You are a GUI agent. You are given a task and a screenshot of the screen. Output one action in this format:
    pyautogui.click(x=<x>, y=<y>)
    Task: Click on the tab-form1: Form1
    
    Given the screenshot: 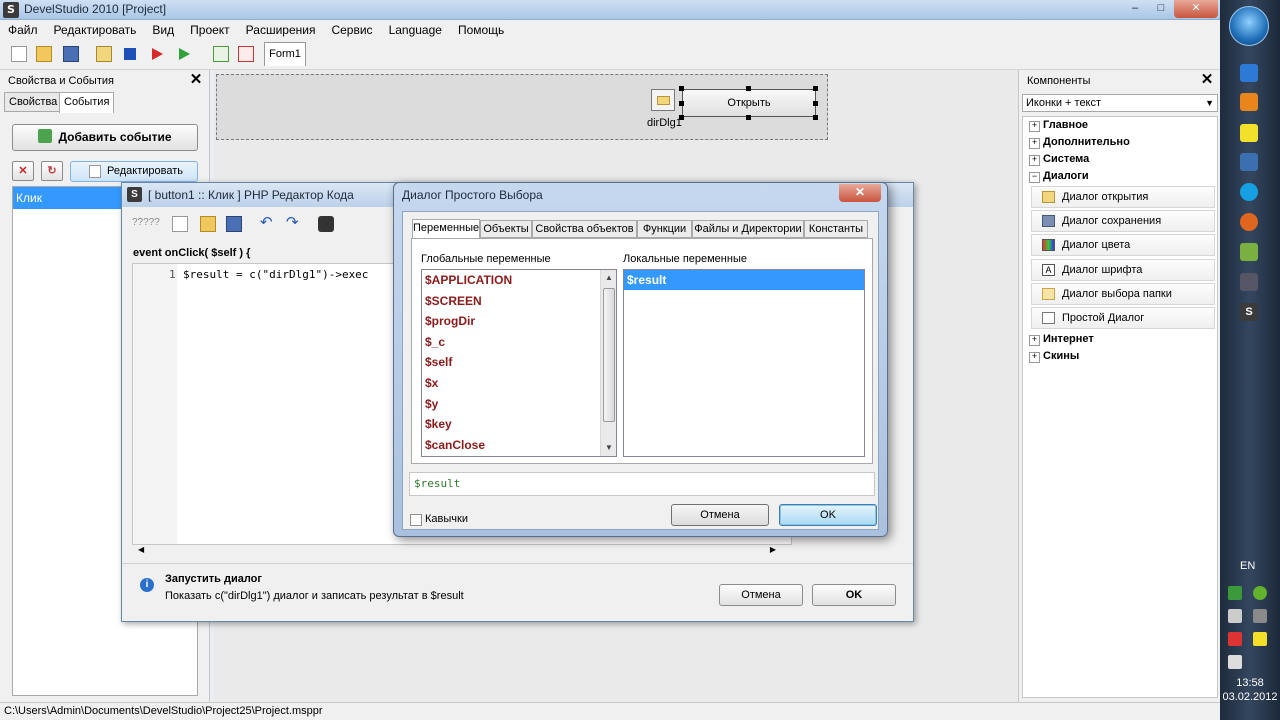 What is the action you would take?
    pyautogui.click(x=285, y=54)
    